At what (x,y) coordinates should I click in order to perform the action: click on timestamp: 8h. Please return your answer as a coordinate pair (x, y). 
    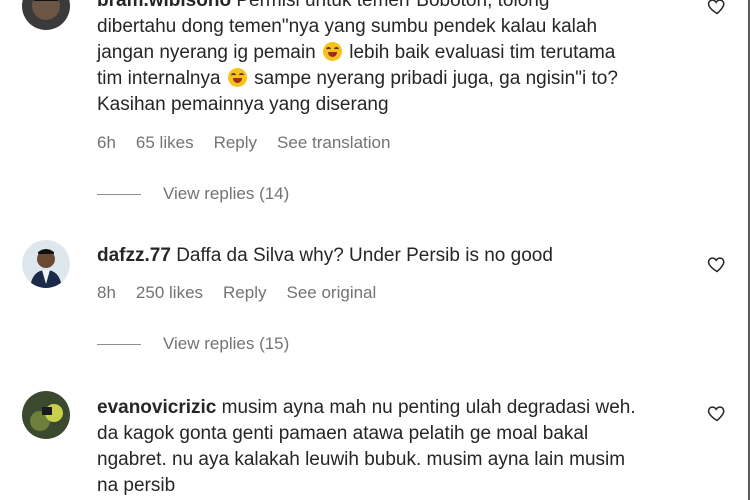
    Looking at the image, I should click on (106, 292).